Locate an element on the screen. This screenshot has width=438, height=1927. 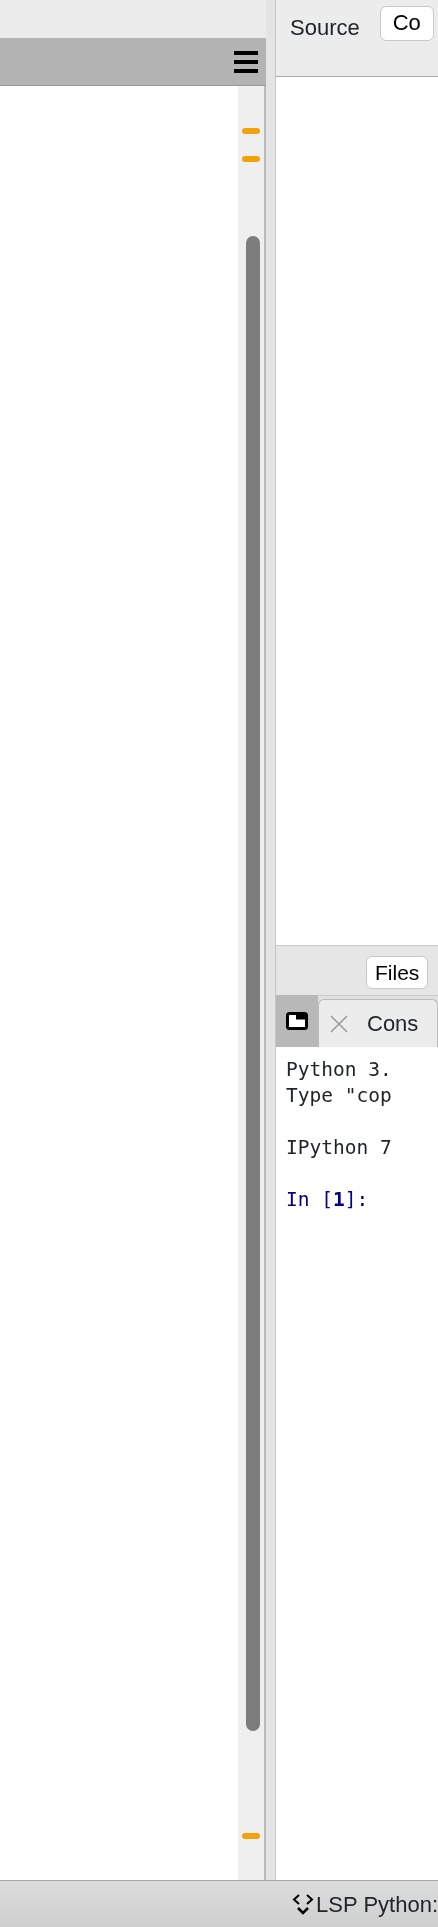
input-prompt: In [1]: is located at coordinates (328, 1200).